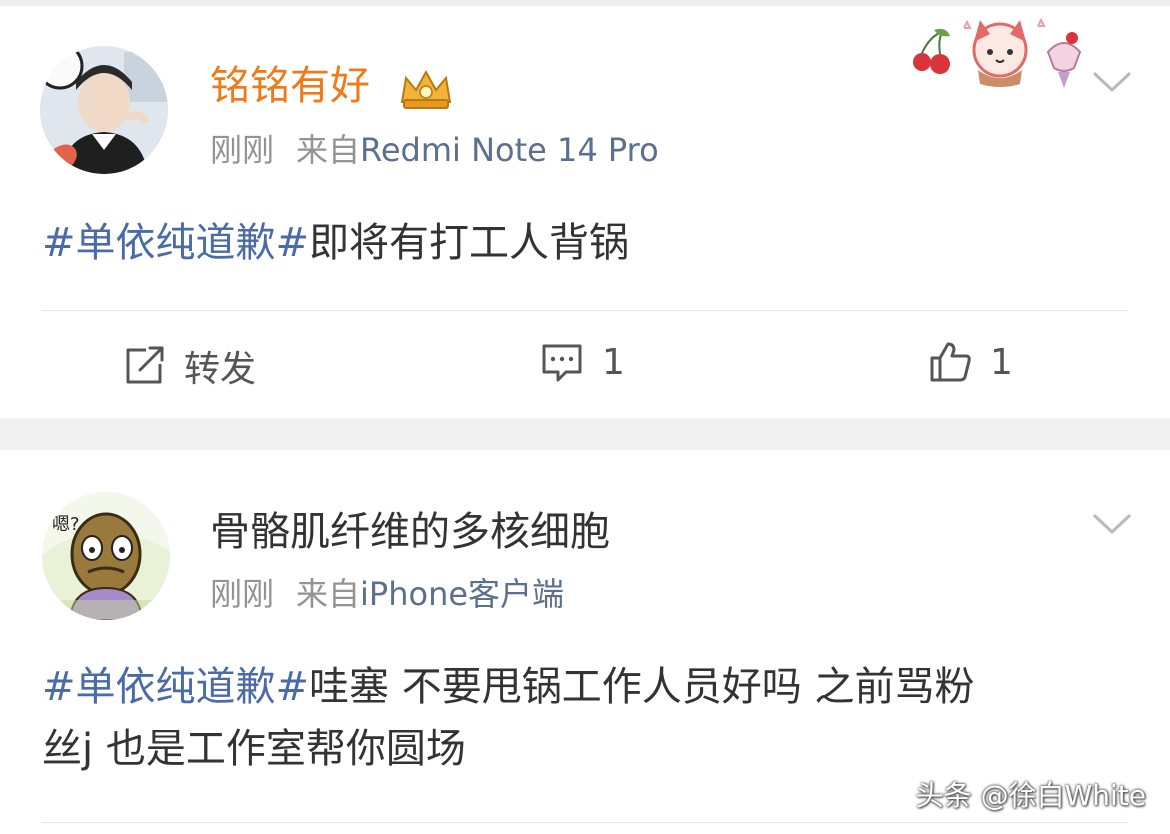  What do you see at coordinates (642, 687) in the screenshot?
I see `post-text: 哇塞 不要甩锅工作人员好吗 之前骂粉` at bounding box center [642, 687].